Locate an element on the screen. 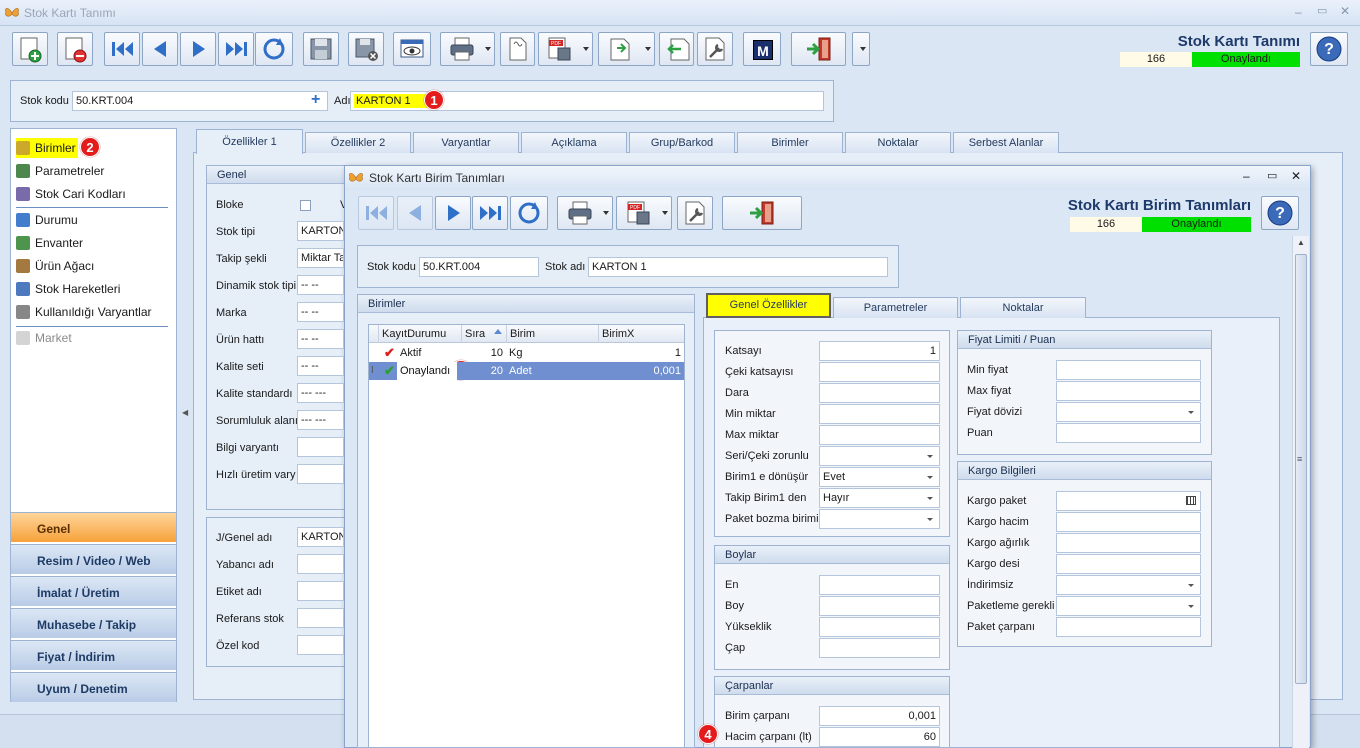 The image size is (1360, 748). genel-field-input: --- --- is located at coordinates (320, 420).